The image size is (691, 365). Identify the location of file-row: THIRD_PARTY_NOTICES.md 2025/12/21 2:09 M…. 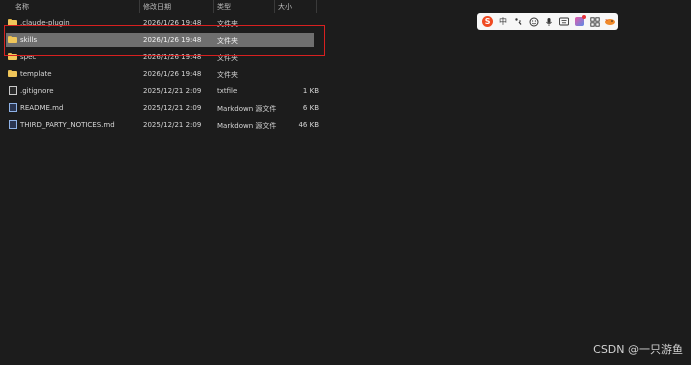
(162, 125).